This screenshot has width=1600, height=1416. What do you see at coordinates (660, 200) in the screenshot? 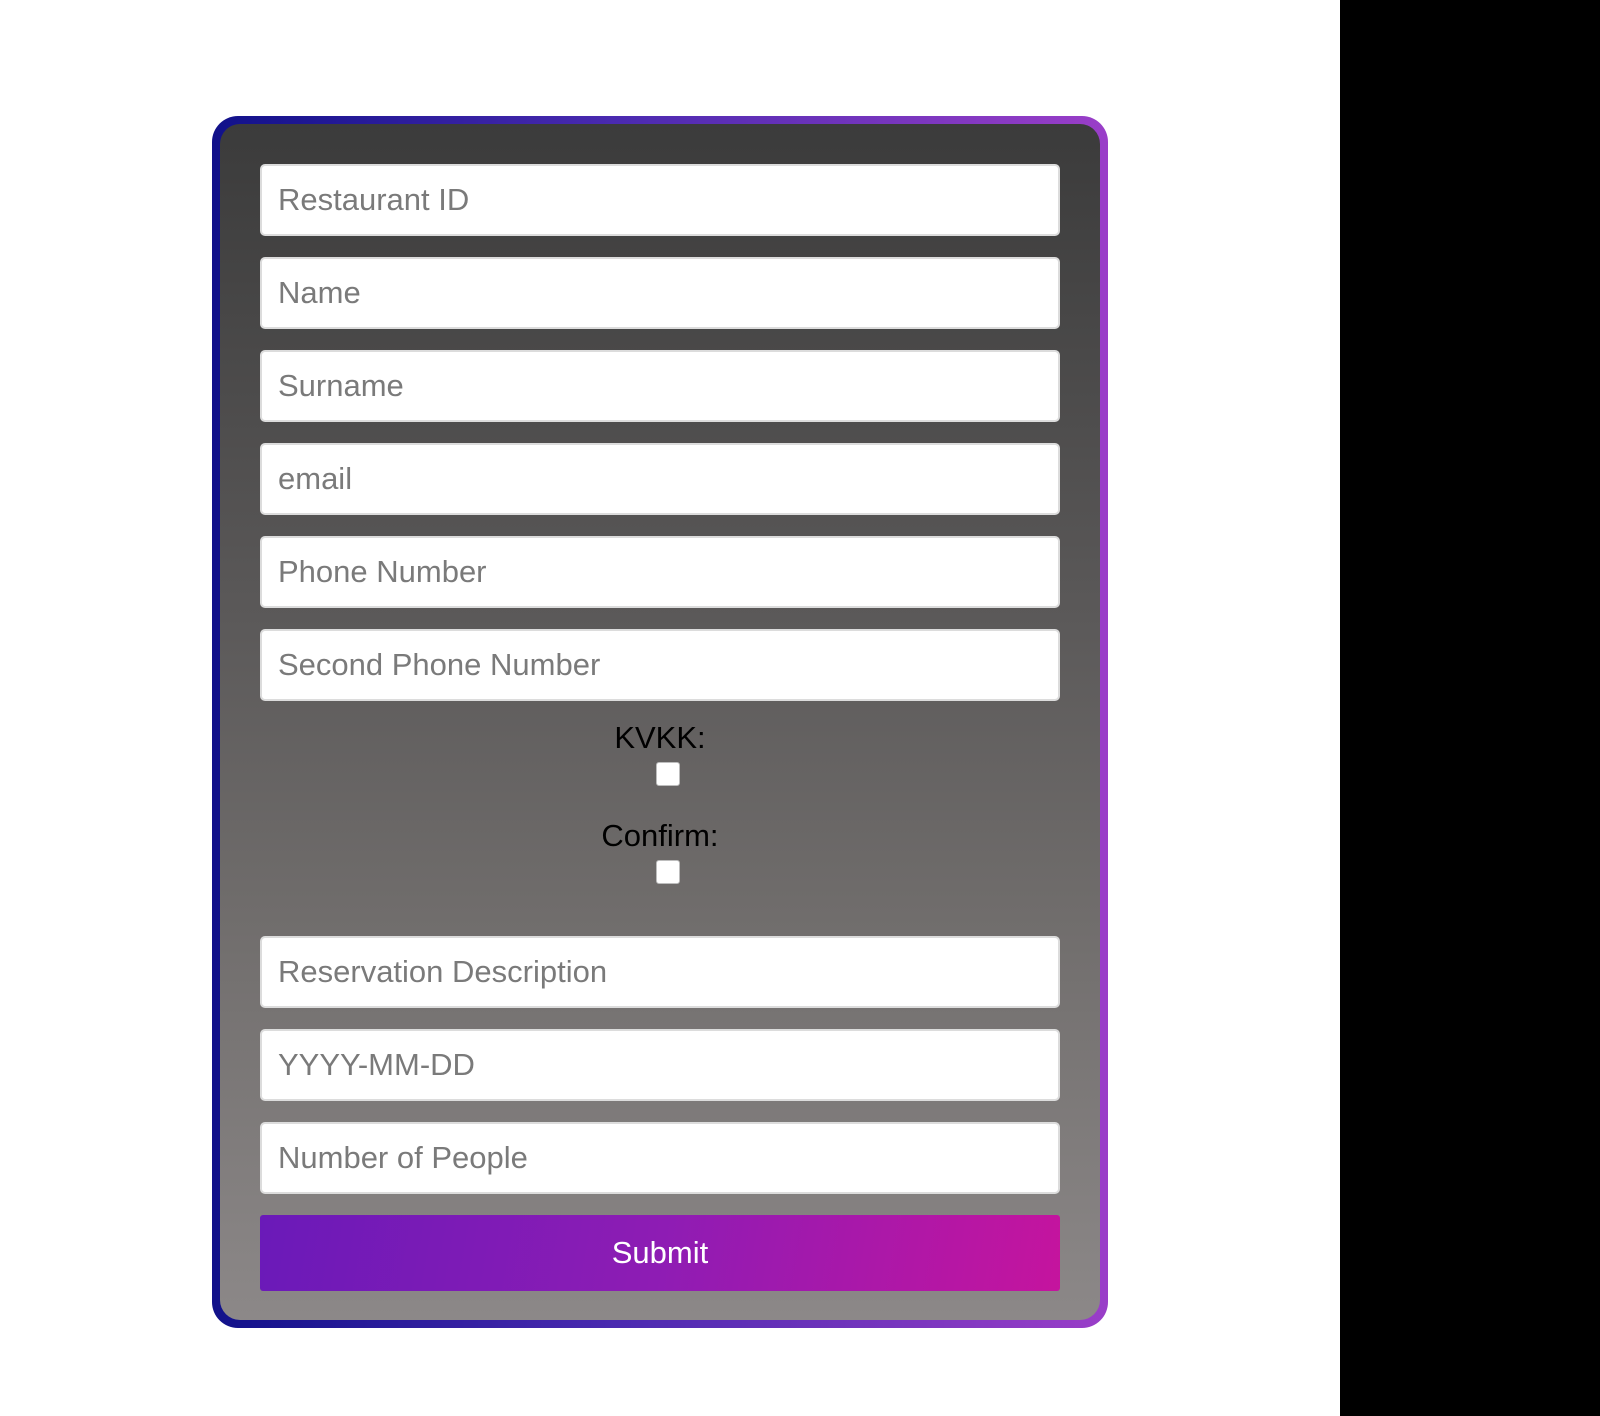
I see `restaurant-id-input` at bounding box center [660, 200].